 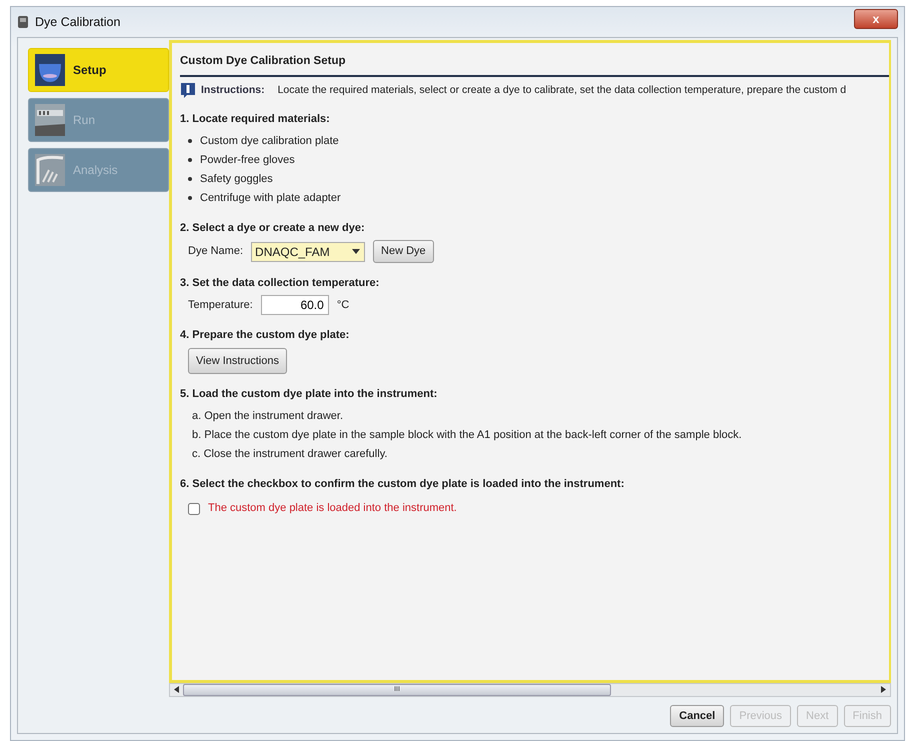 What do you see at coordinates (98, 70) in the screenshot?
I see `sidebar-tab: Setup` at bounding box center [98, 70].